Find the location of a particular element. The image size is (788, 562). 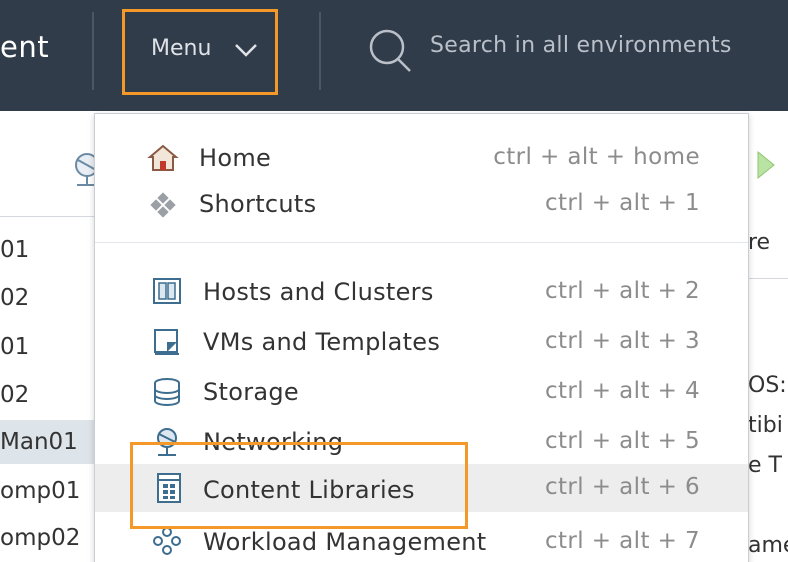

menu-item-shortcut: ctrl + alt + 7 is located at coordinates (622, 541).